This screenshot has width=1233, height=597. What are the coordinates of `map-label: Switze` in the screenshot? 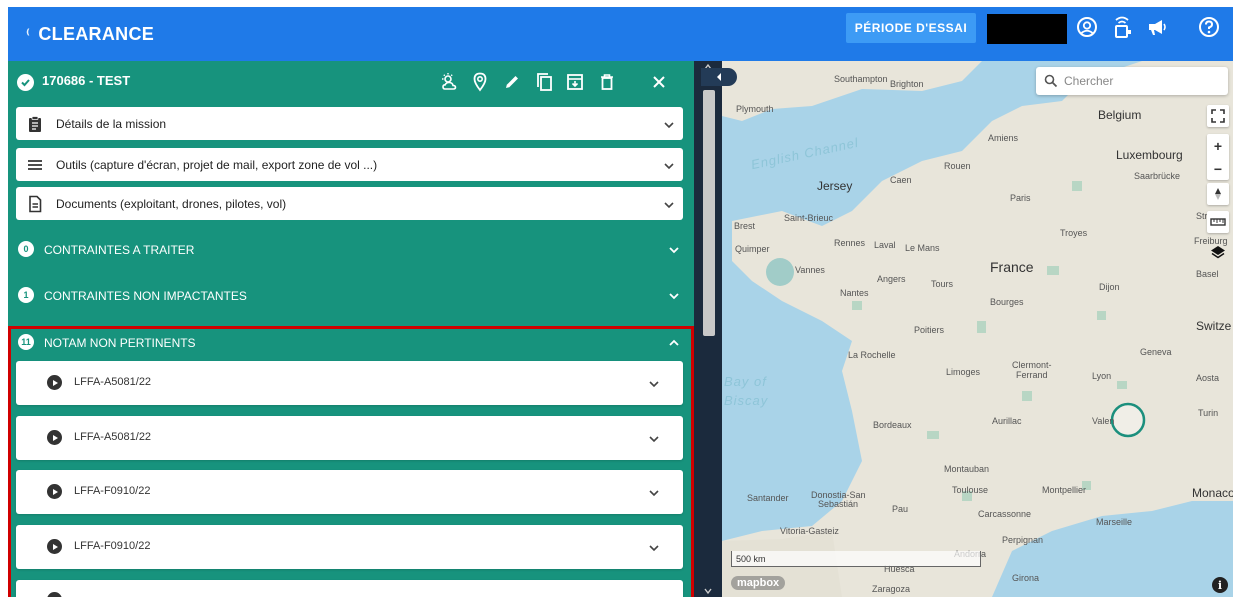 It's located at (1214, 326).